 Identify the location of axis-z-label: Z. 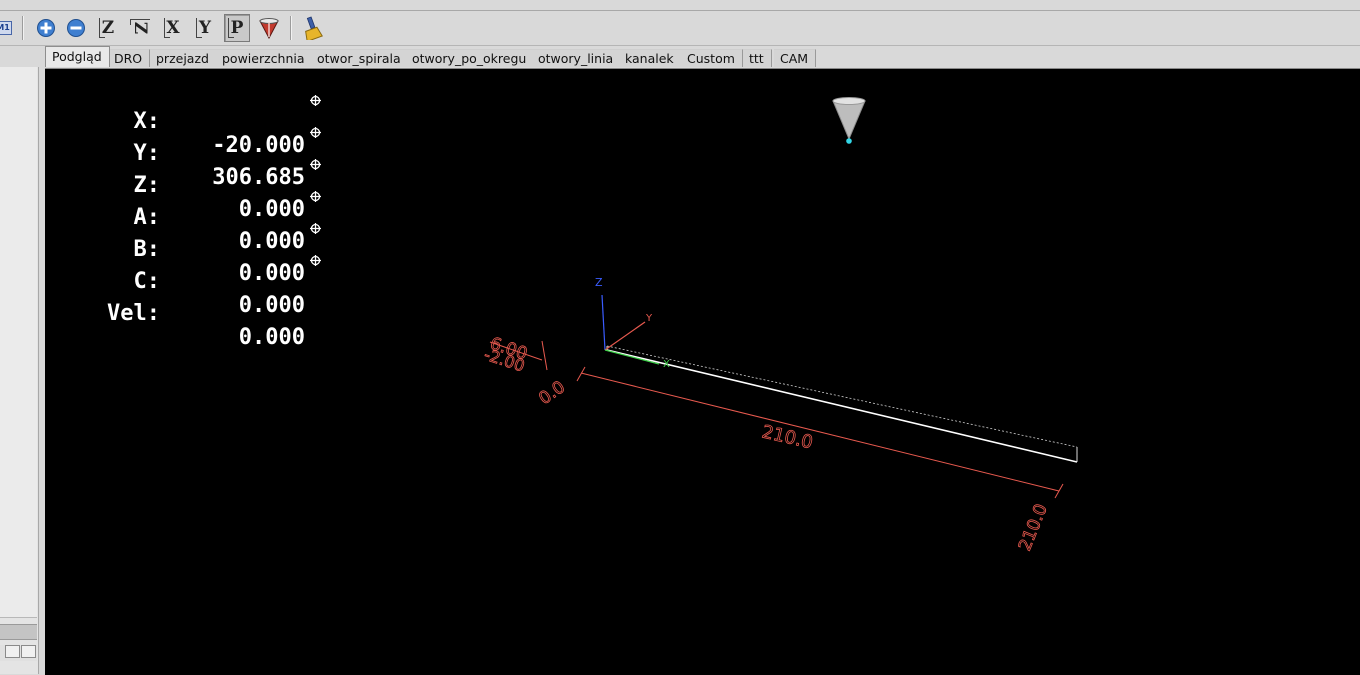
(599, 282).